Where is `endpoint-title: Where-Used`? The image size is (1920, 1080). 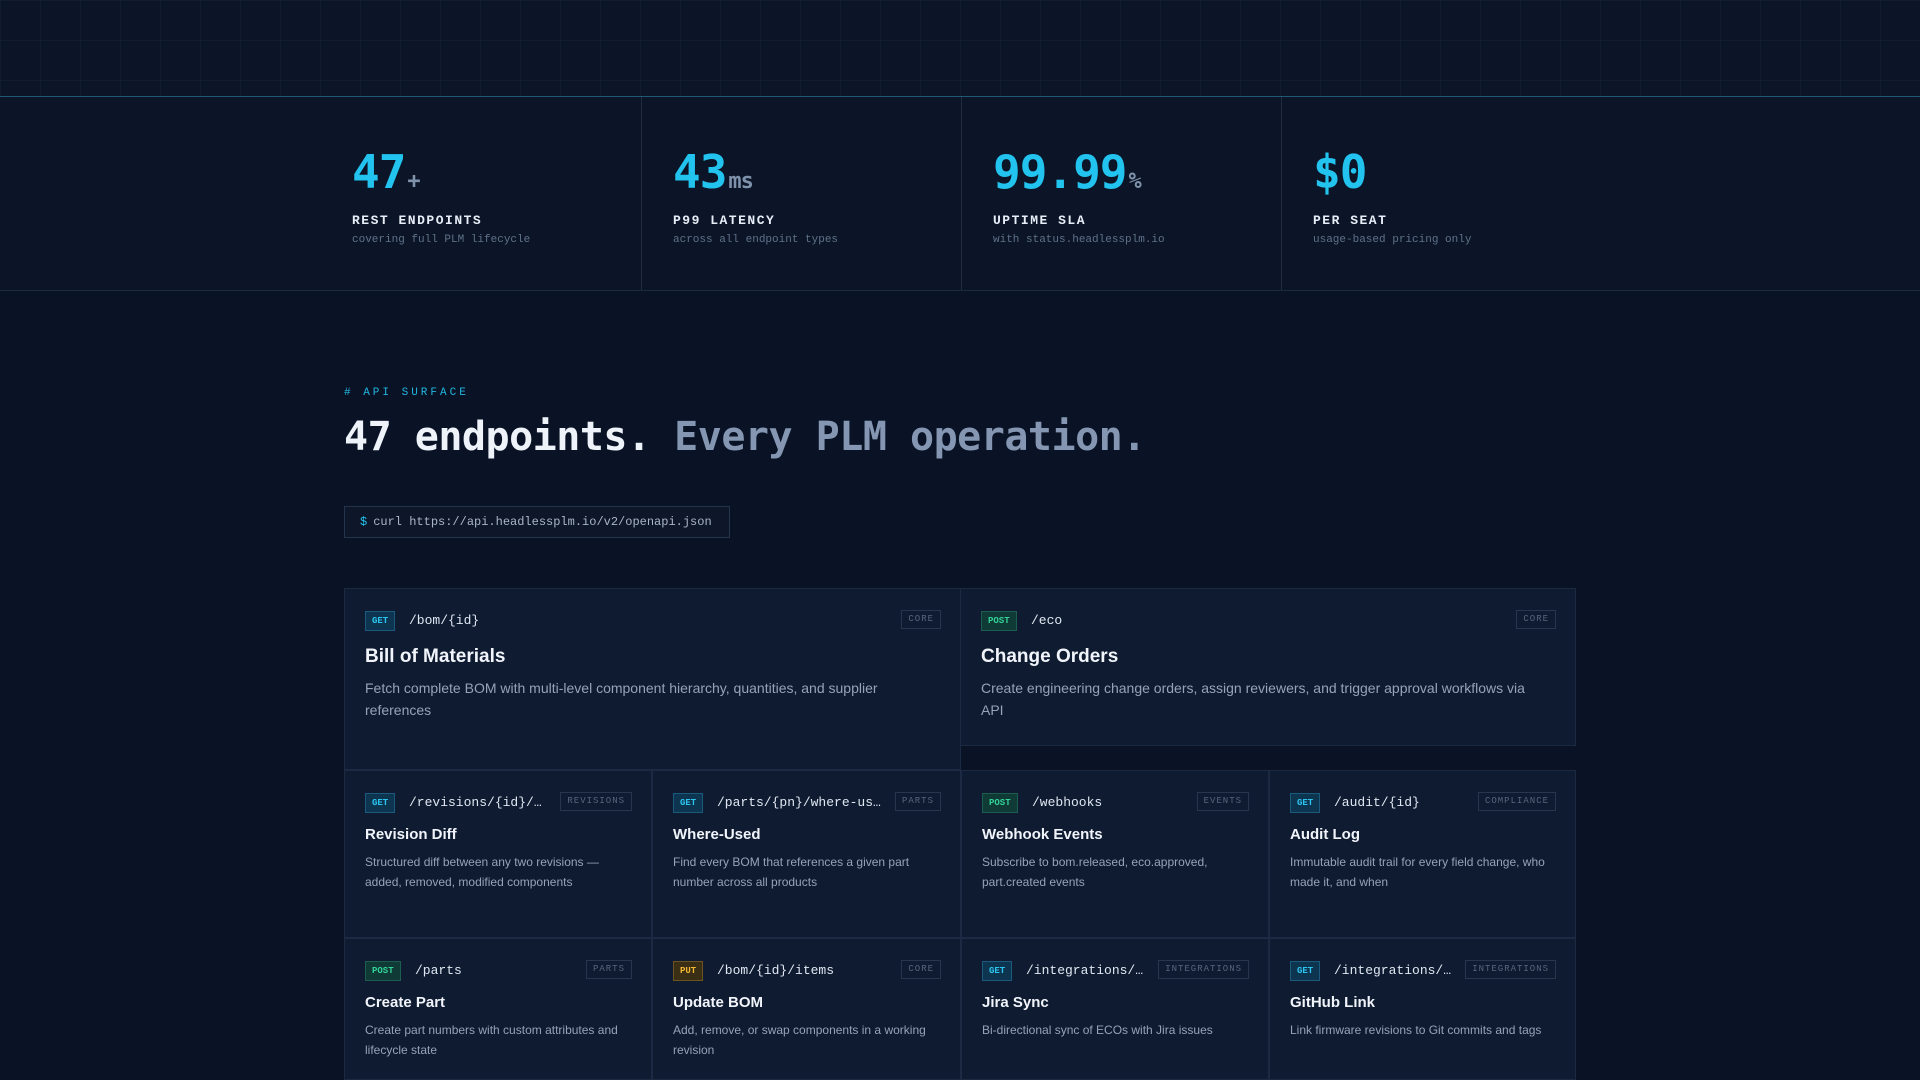 endpoint-title: Where-Used is located at coordinates (717, 834).